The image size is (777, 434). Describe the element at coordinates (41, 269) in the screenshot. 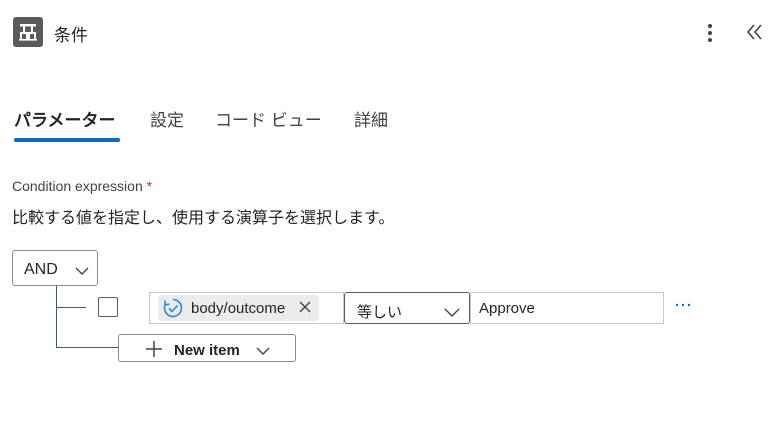

I see `group-operator-value: AND` at that location.